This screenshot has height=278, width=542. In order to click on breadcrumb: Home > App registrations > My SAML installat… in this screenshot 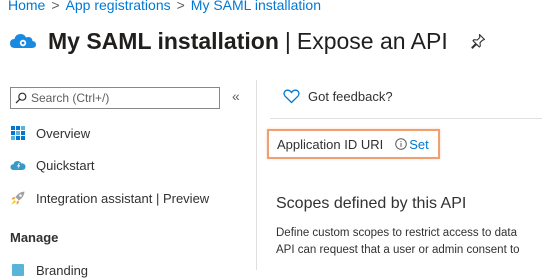, I will do `click(164, 6)`.